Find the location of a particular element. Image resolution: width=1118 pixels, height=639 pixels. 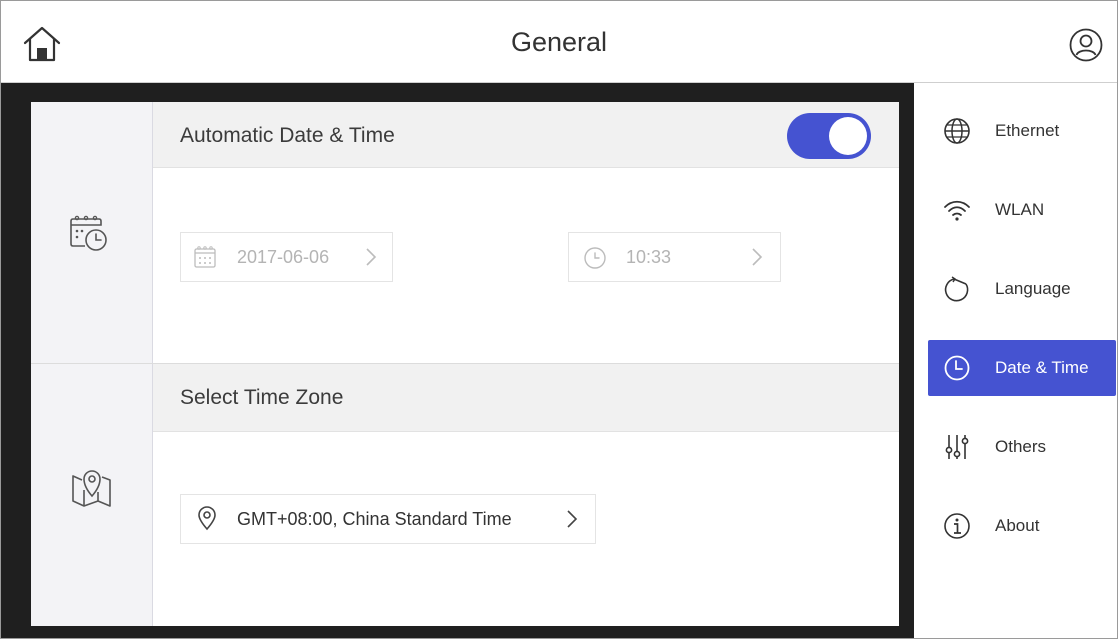

sidebar-item-wlan: WLAN is located at coordinates (1022, 210).